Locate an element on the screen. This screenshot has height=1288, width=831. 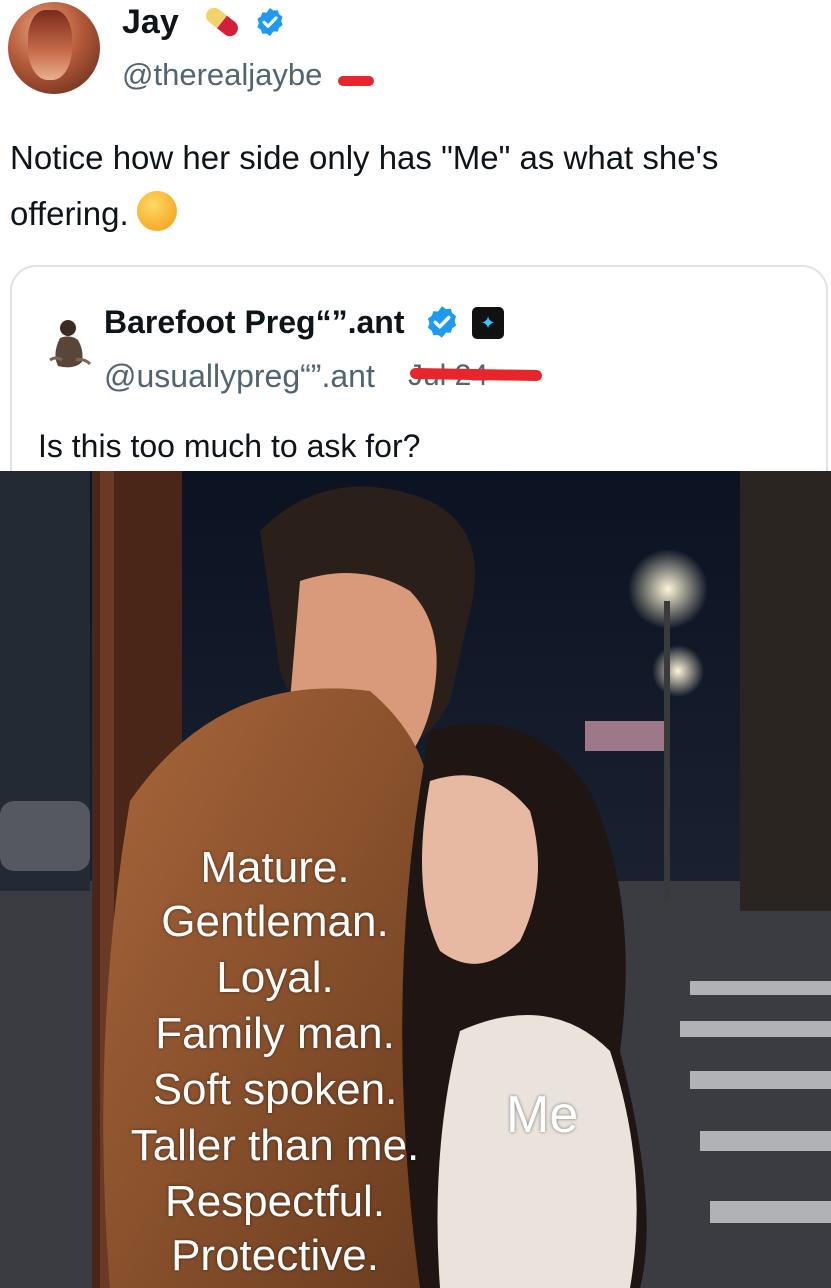
quoted-author-avatar is located at coordinates (70, 346).